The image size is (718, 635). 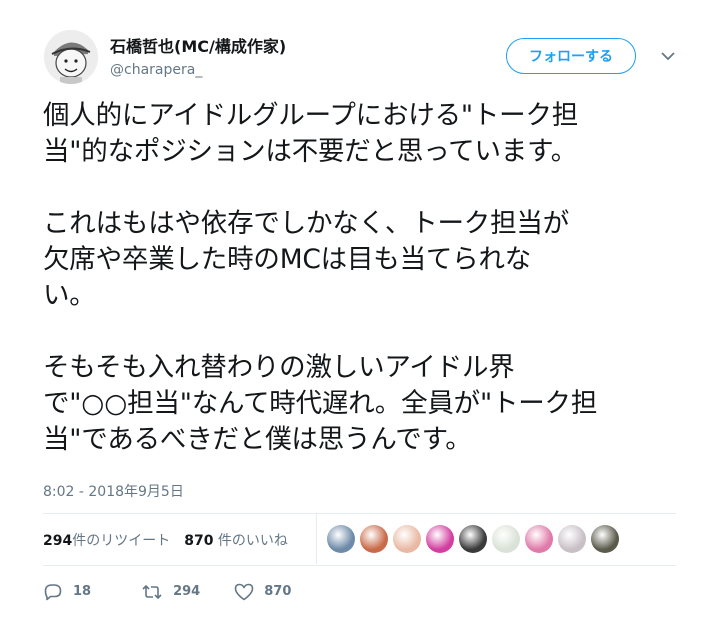 I want to click on liker-avatars, so click(x=475, y=539).